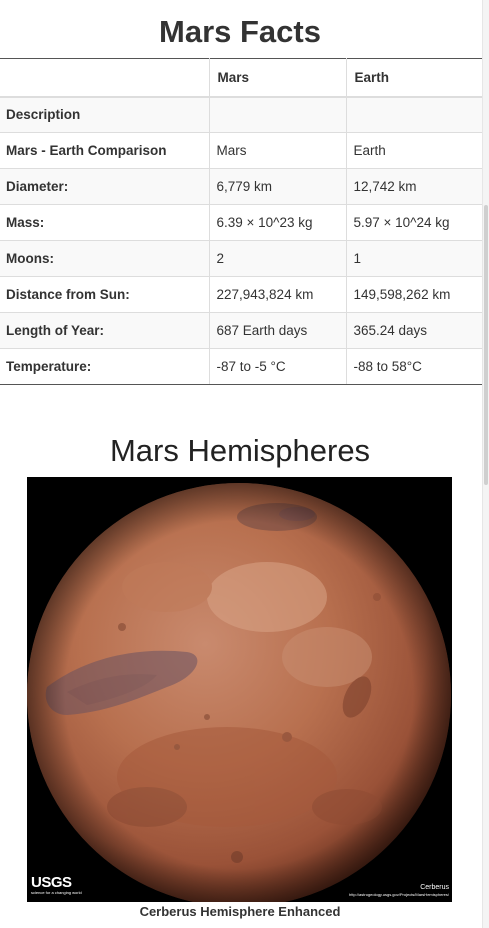 Image resolution: width=489 pixels, height=928 pixels. I want to click on row-label: Moons:, so click(105, 258).